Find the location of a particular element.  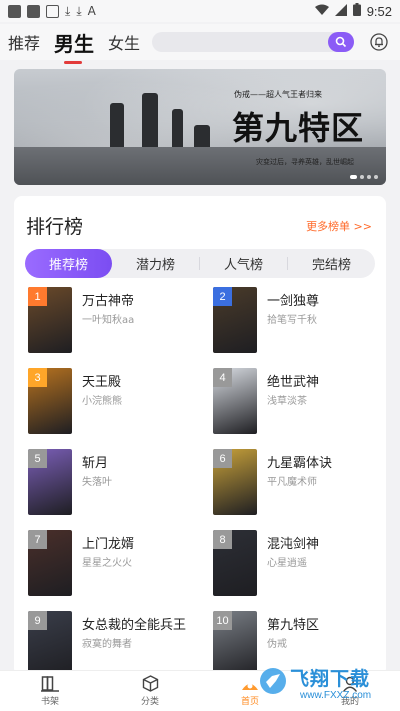

banner-tagline: 灾变过后，寻养英雄，乱世崛起 is located at coordinates (305, 162).